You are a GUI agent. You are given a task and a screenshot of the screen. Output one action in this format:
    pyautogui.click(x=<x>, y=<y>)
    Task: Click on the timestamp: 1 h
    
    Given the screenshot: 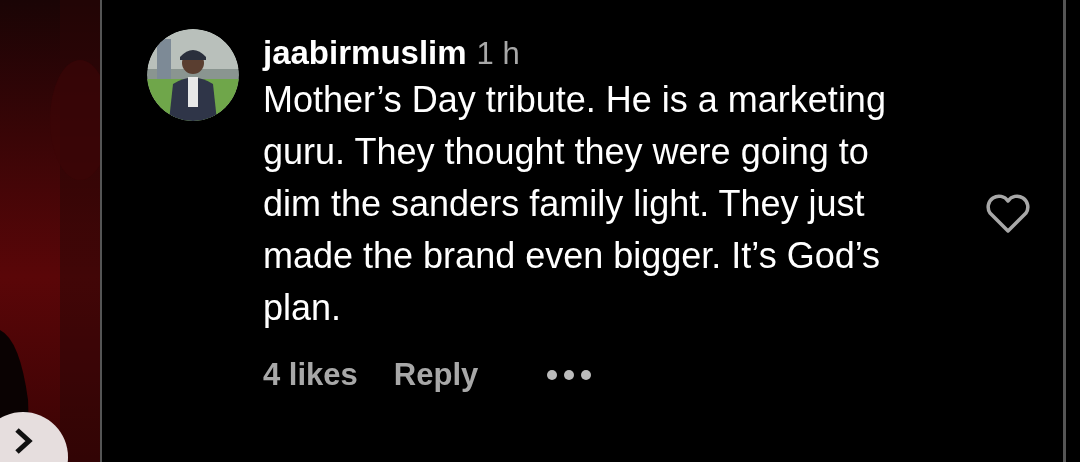 What is the action you would take?
    pyautogui.click(x=498, y=54)
    